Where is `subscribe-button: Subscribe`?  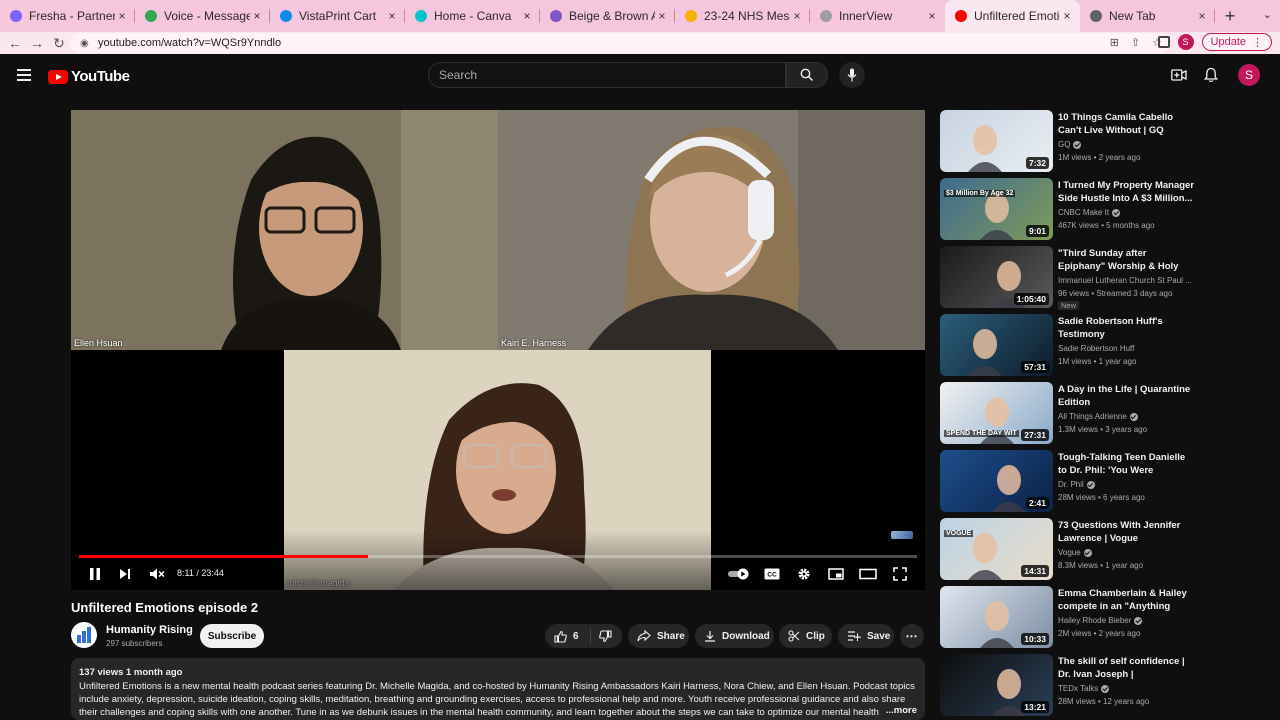 subscribe-button: Subscribe is located at coordinates (232, 636).